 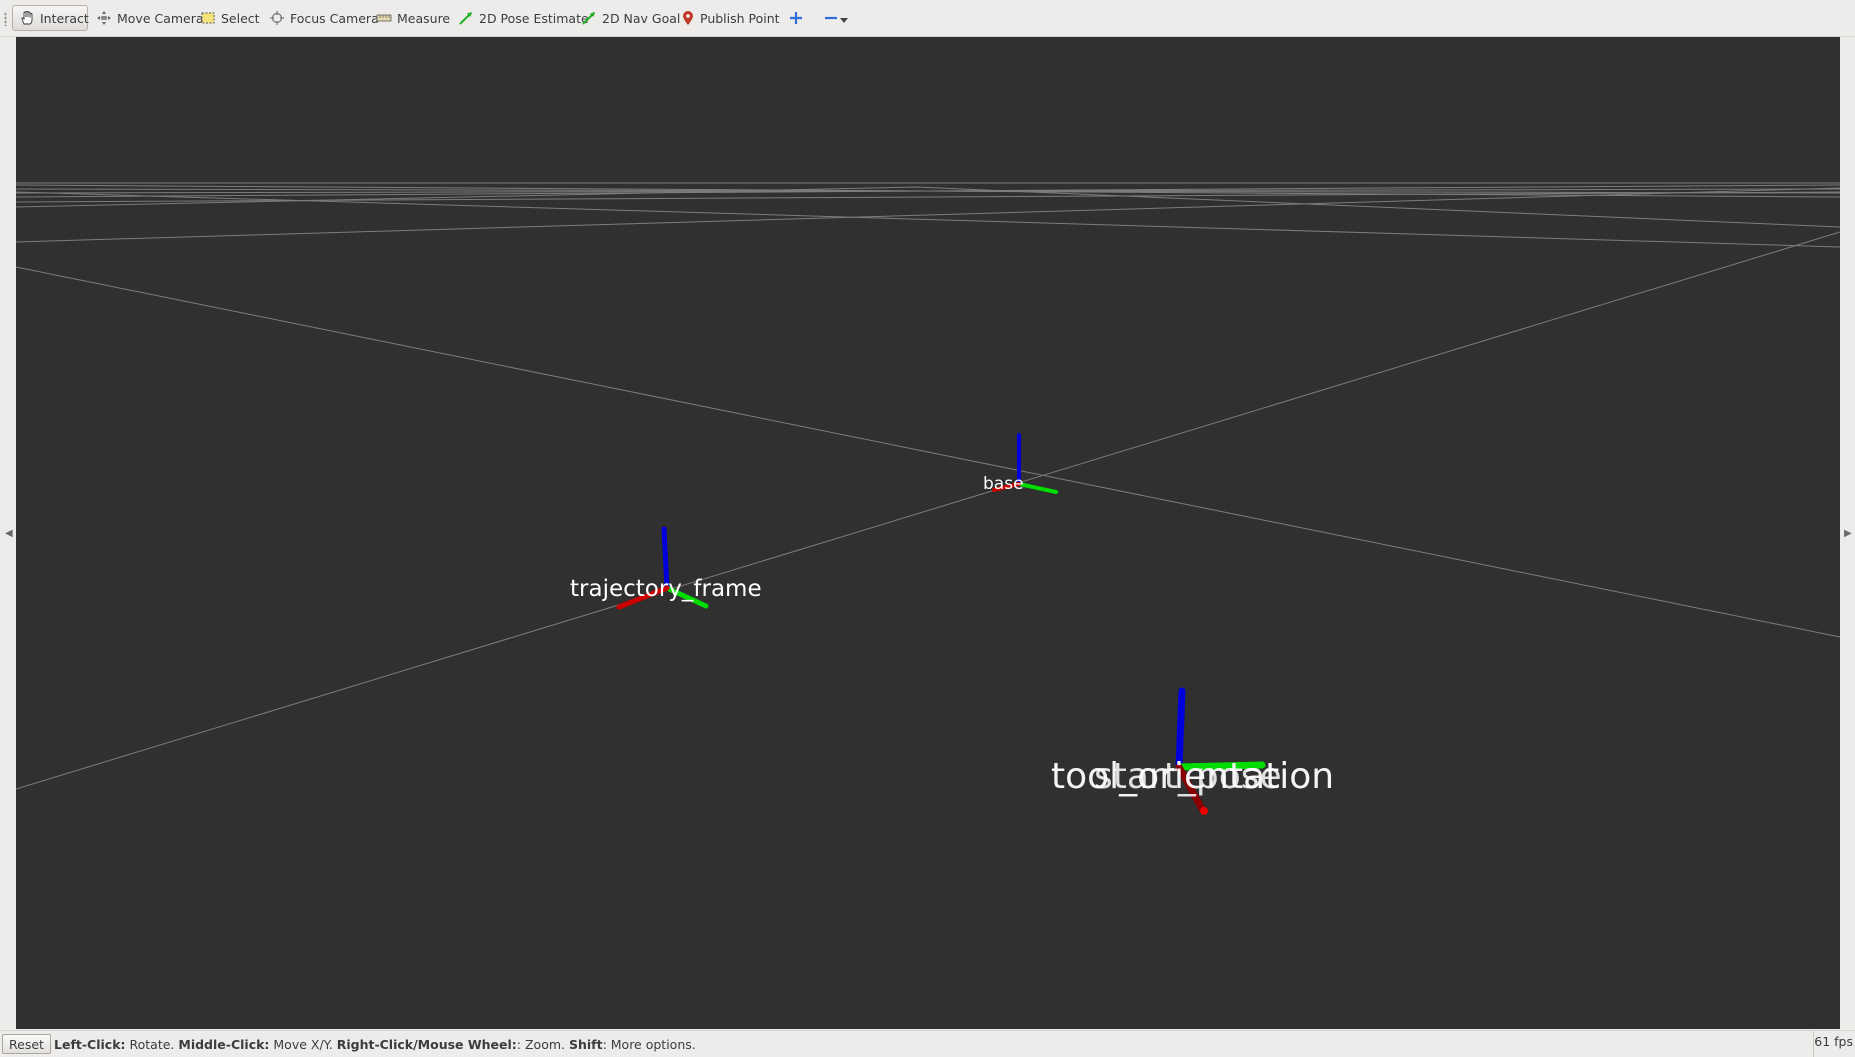 I want to click on move-camera-tool-button: Move Camera, so click(x=150, y=18).